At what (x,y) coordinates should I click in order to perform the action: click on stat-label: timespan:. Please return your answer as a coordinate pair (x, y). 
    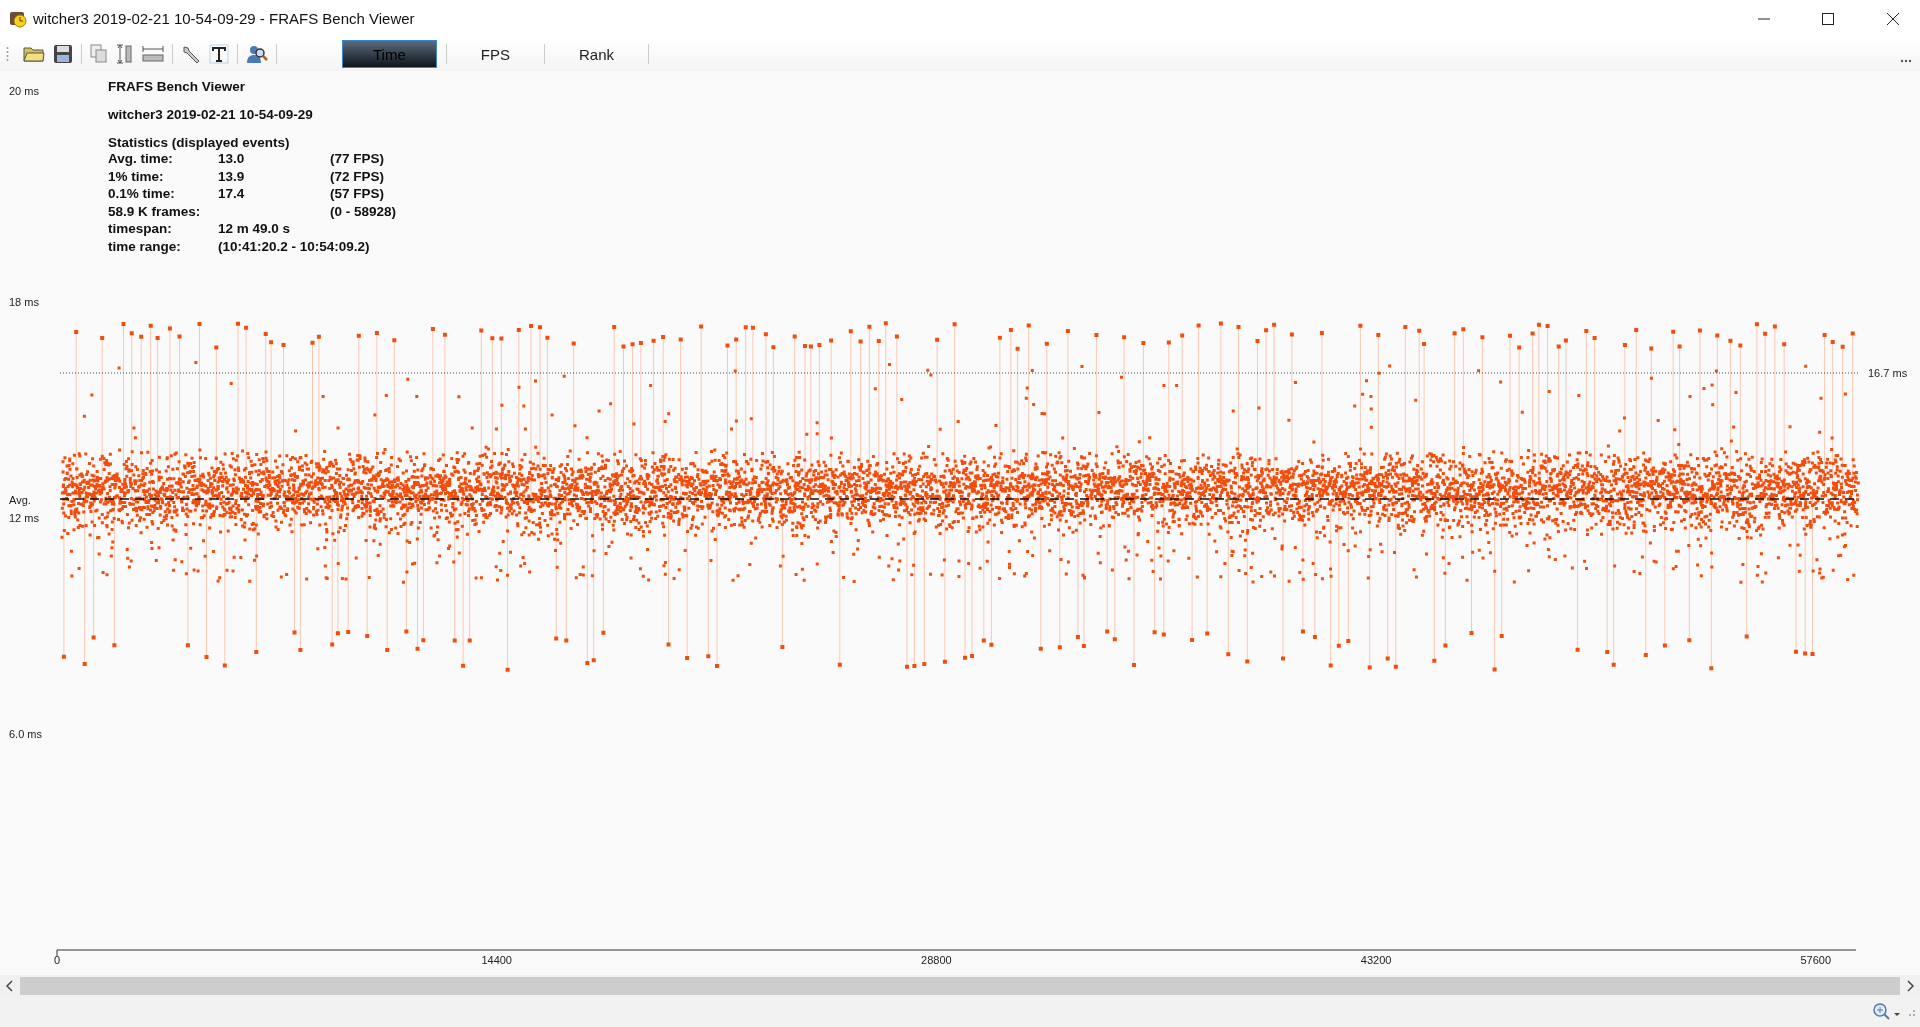
    Looking at the image, I should click on (140, 229).